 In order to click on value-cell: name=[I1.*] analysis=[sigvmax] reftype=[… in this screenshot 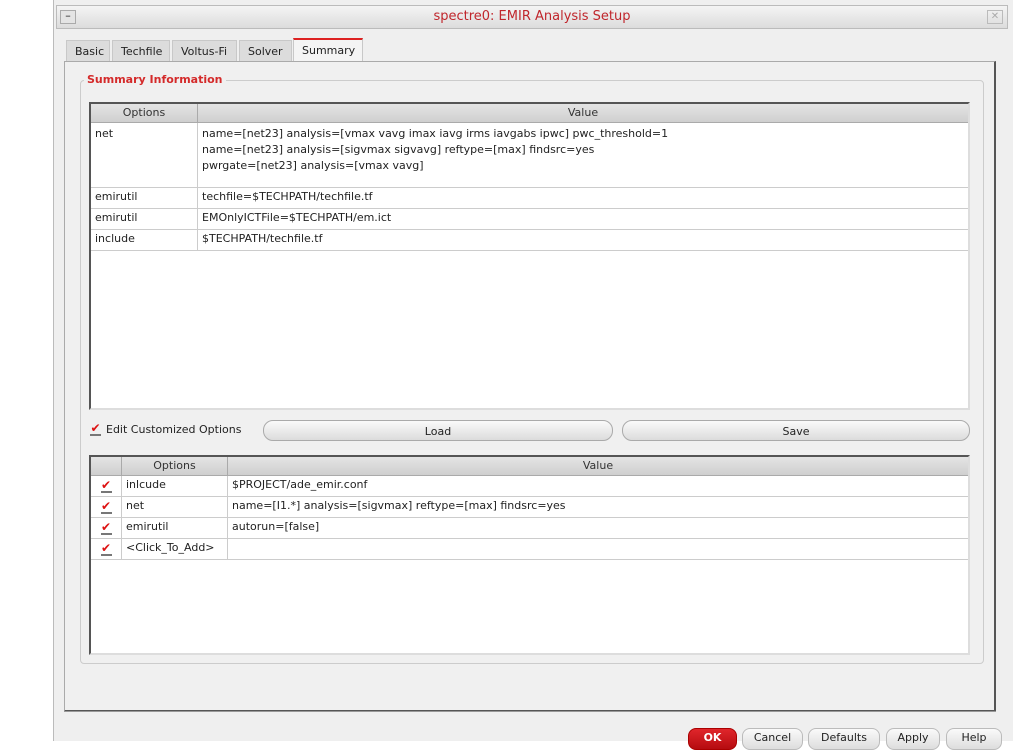, I will do `click(598, 507)`.